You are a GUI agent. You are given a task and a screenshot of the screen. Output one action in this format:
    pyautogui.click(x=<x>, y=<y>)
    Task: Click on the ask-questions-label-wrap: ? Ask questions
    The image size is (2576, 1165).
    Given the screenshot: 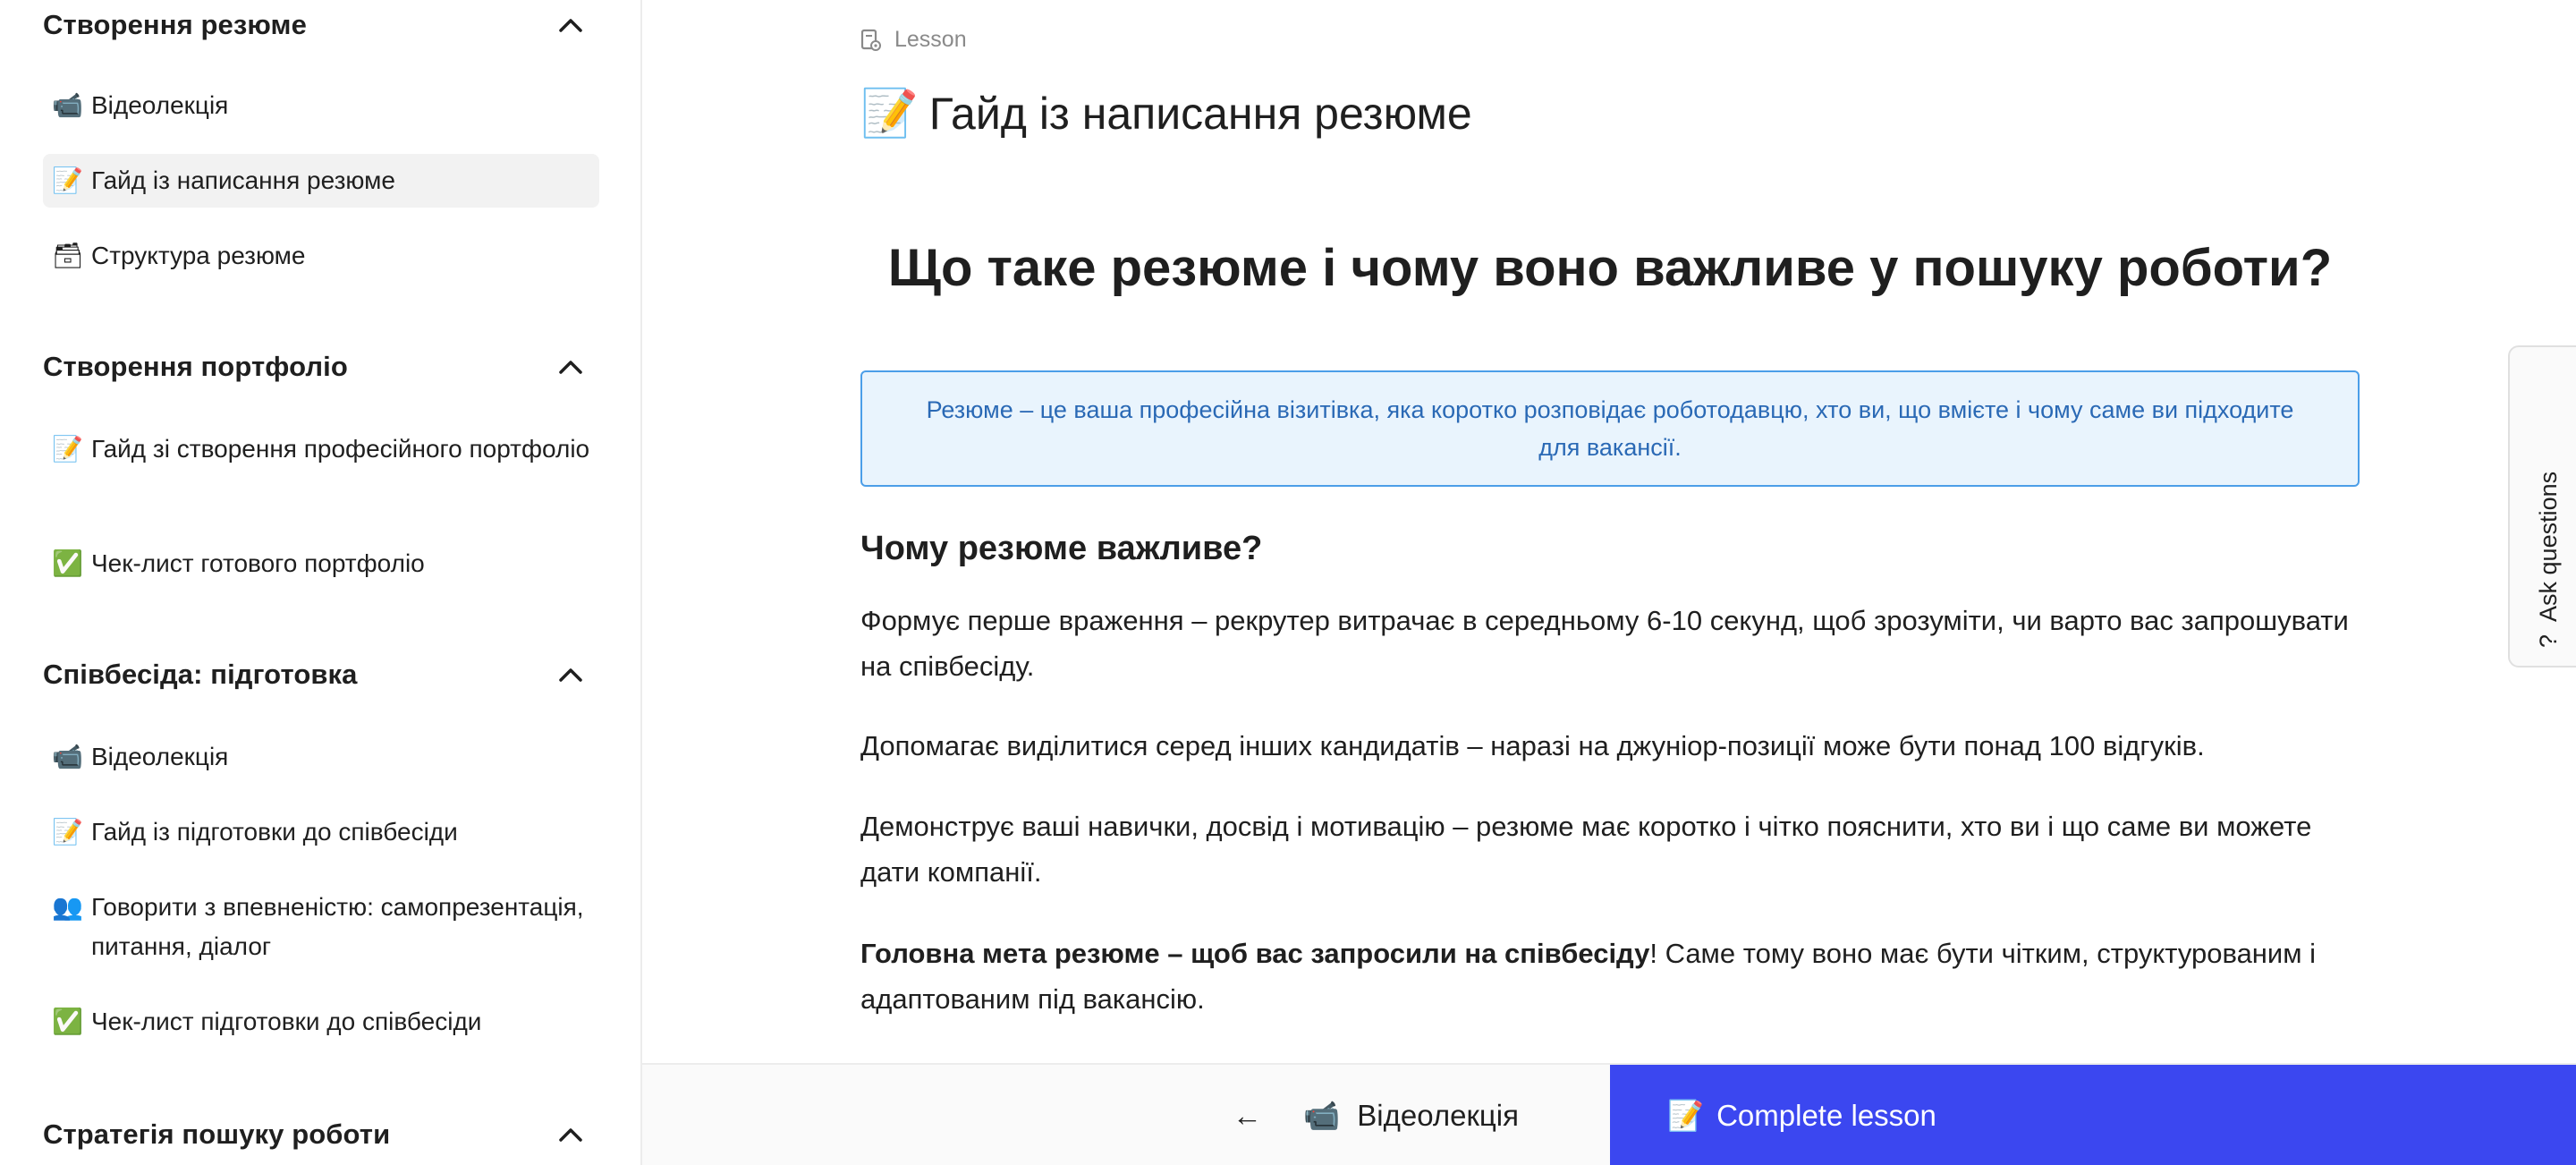 What is the action you would take?
    pyautogui.click(x=2549, y=560)
    